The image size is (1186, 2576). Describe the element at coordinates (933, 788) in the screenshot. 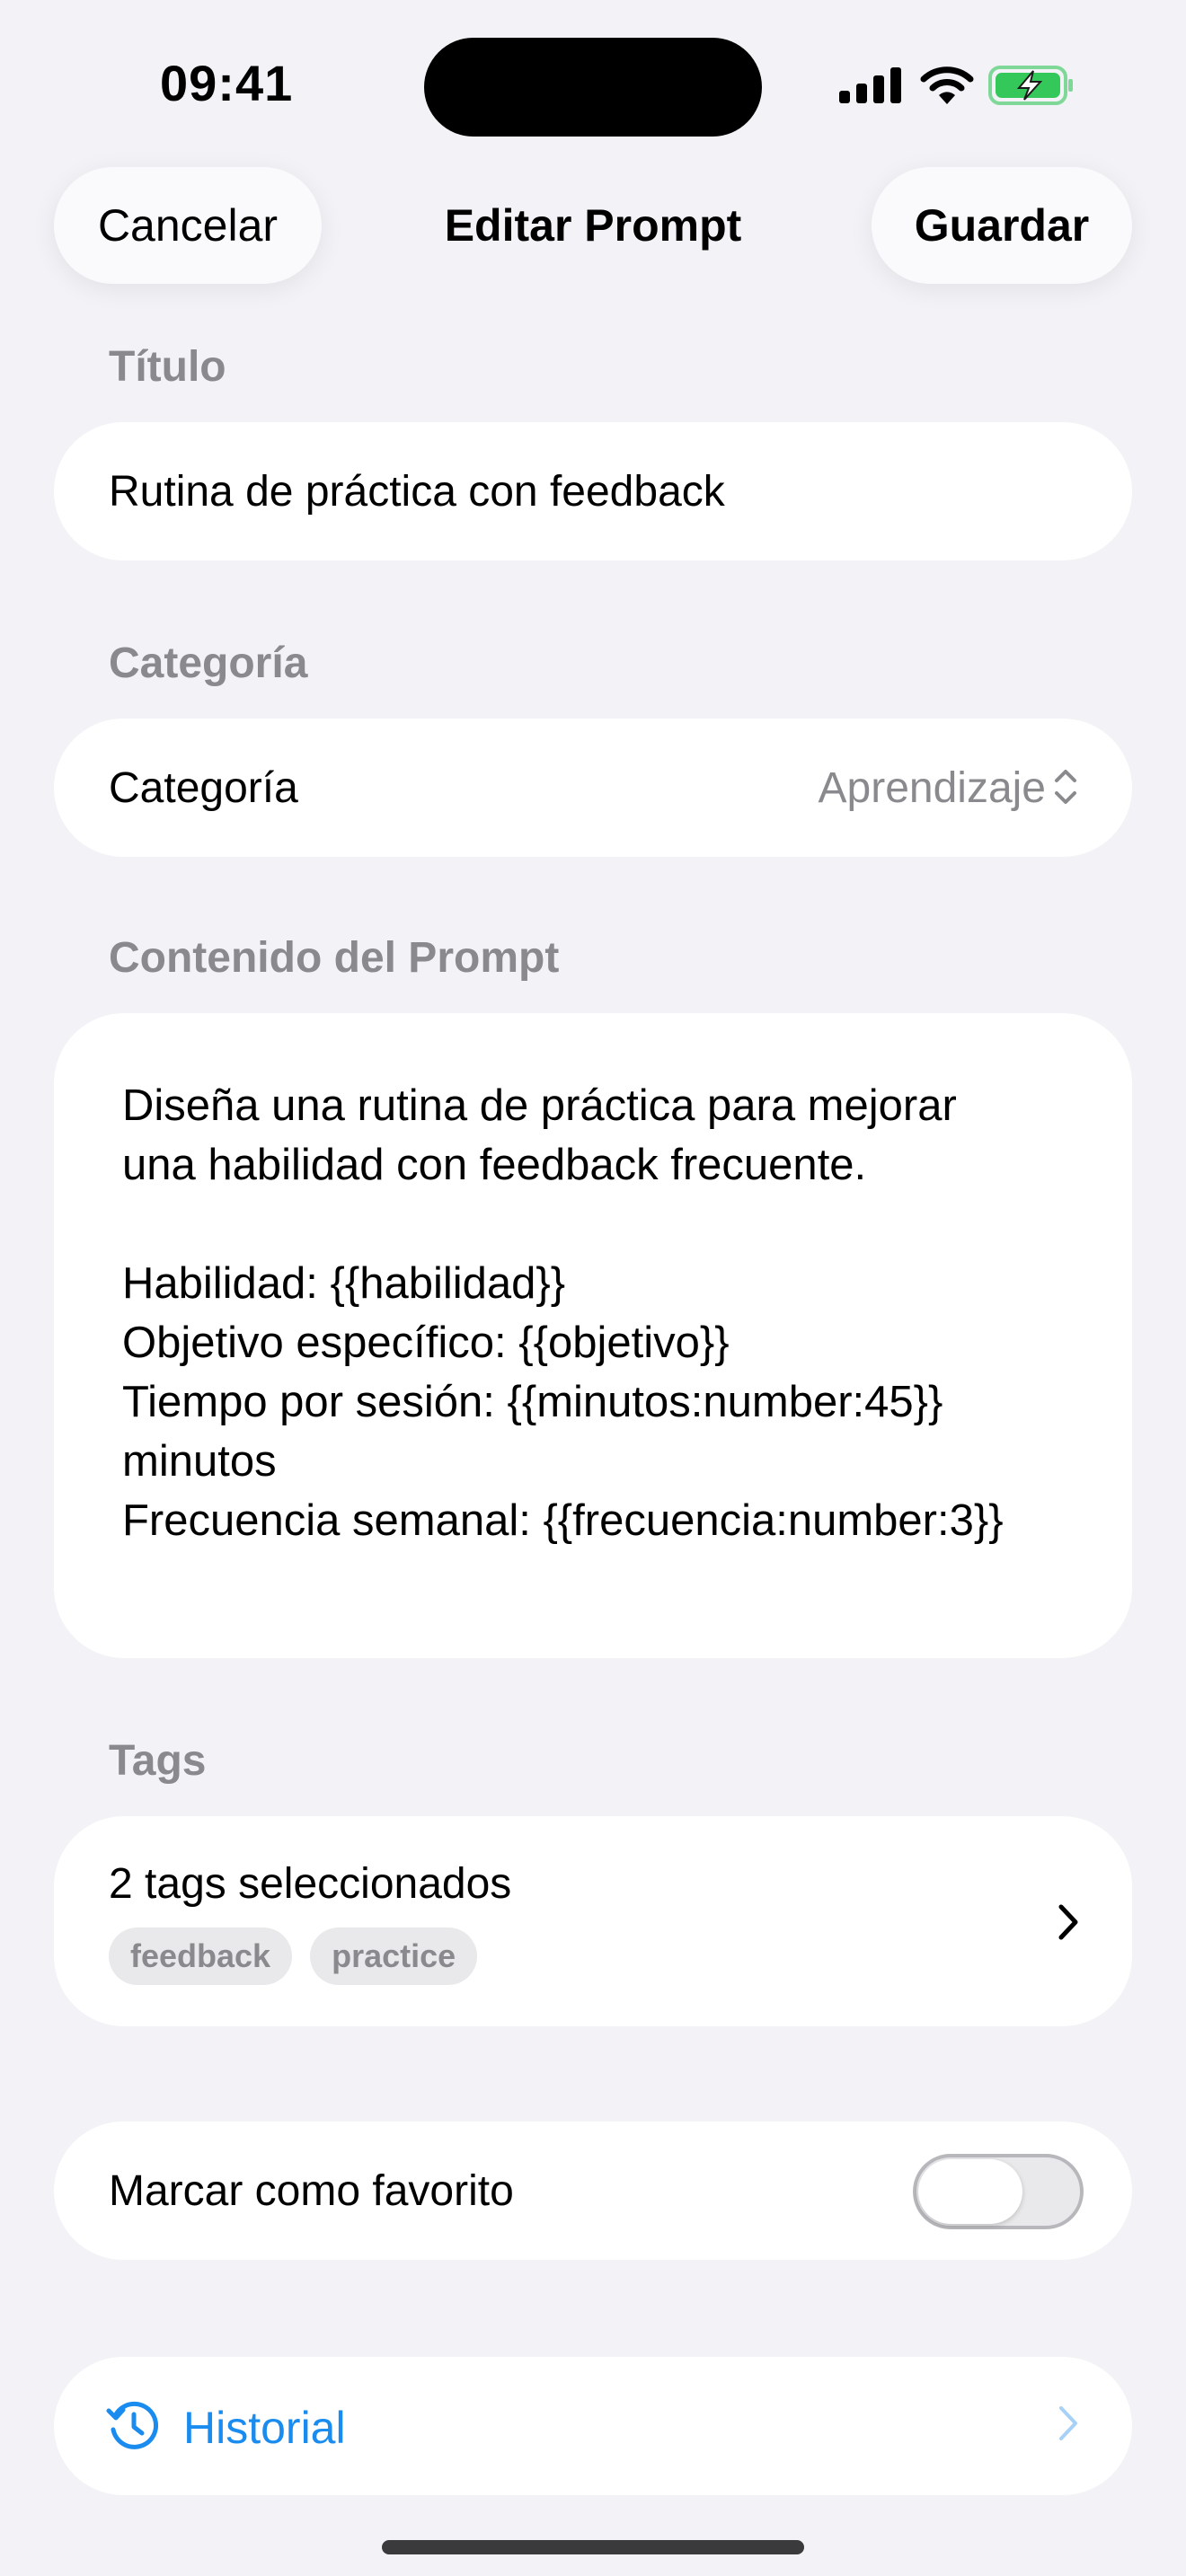

I see `category-value: Aprendizaje` at that location.